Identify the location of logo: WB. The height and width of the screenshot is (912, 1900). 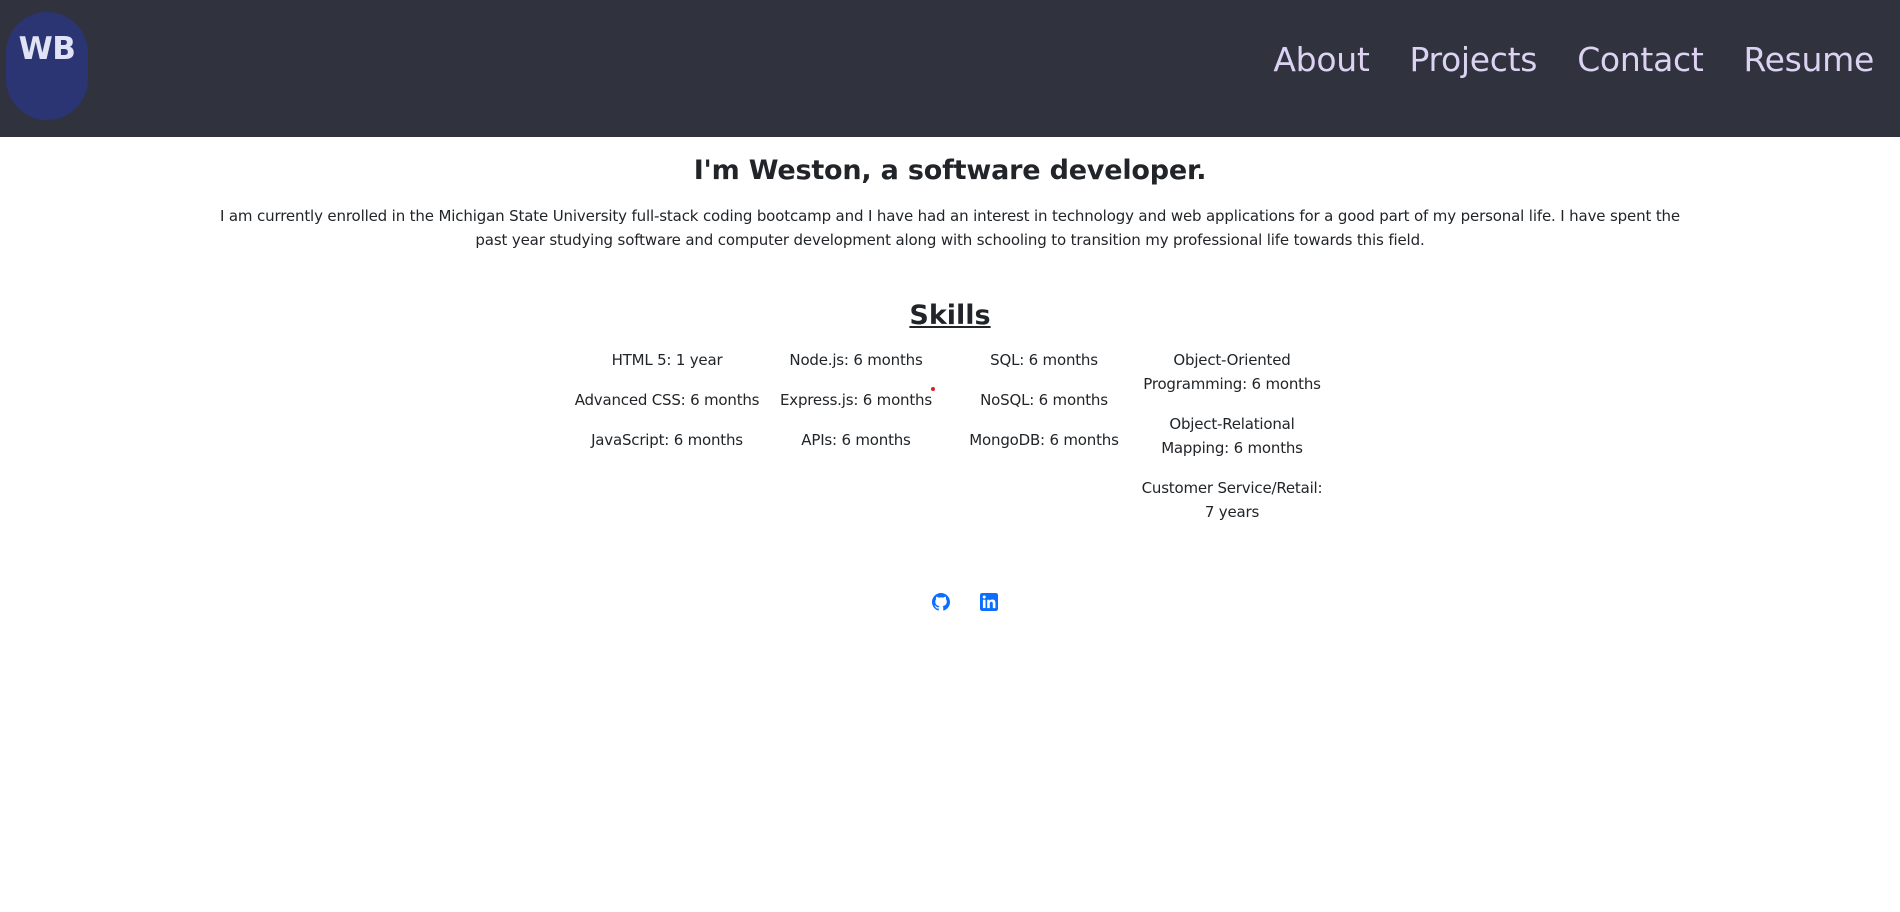
(47, 66).